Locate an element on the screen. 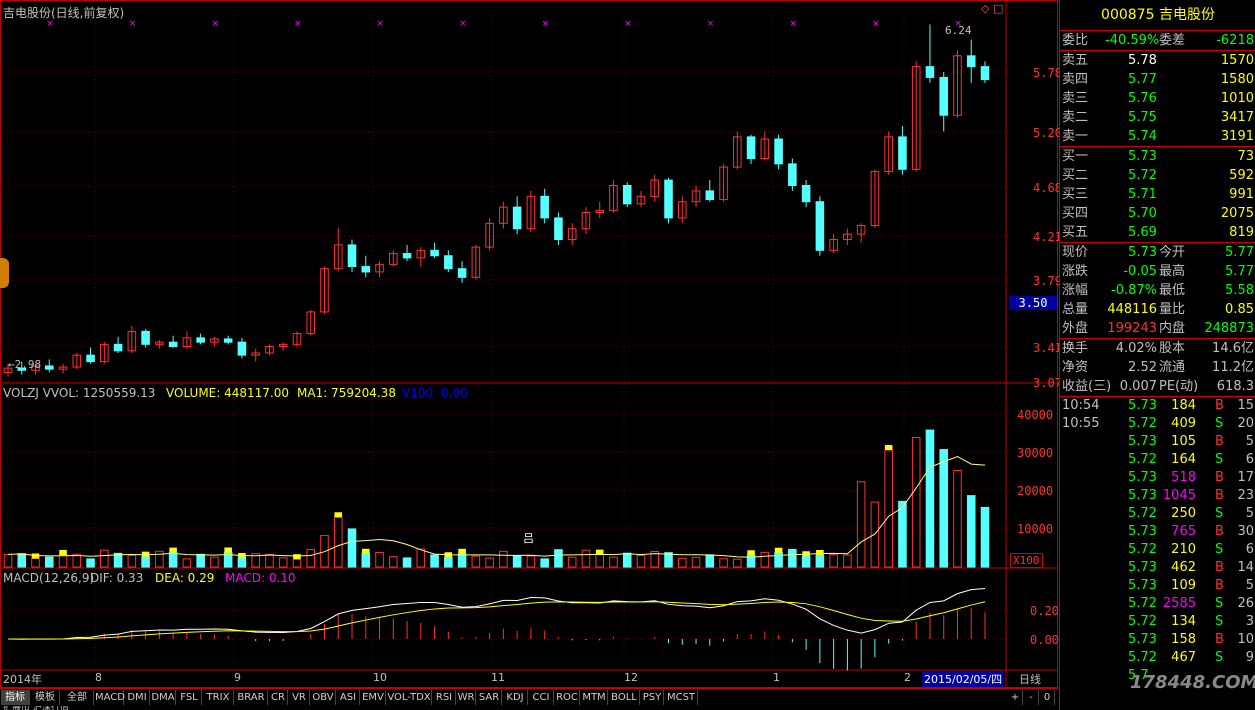 The width and height of the screenshot is (1255, 710). bid-label: 买三 is located at coordinates (1075, 194).